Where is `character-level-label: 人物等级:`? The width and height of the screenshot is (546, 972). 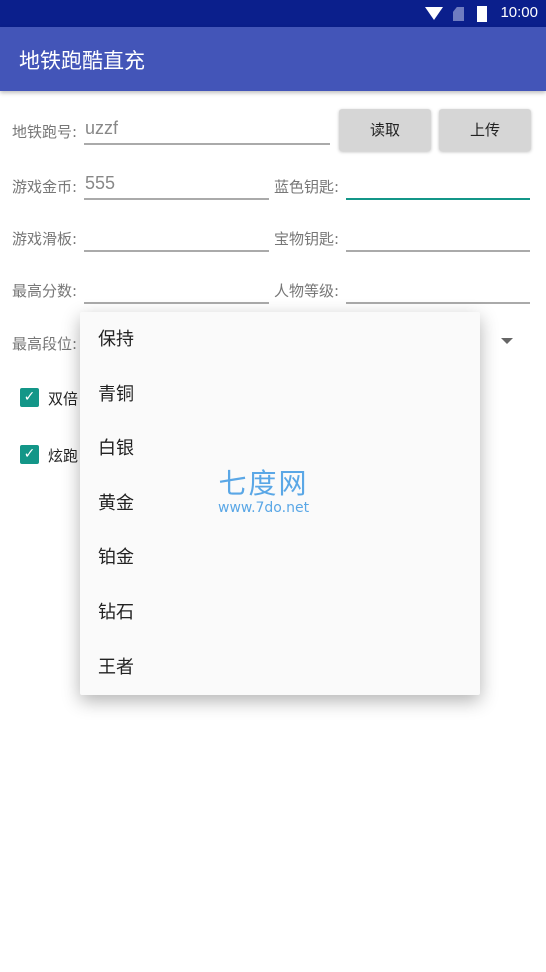 character-level-label: 人物等级: is located at coordinates (307, 291).